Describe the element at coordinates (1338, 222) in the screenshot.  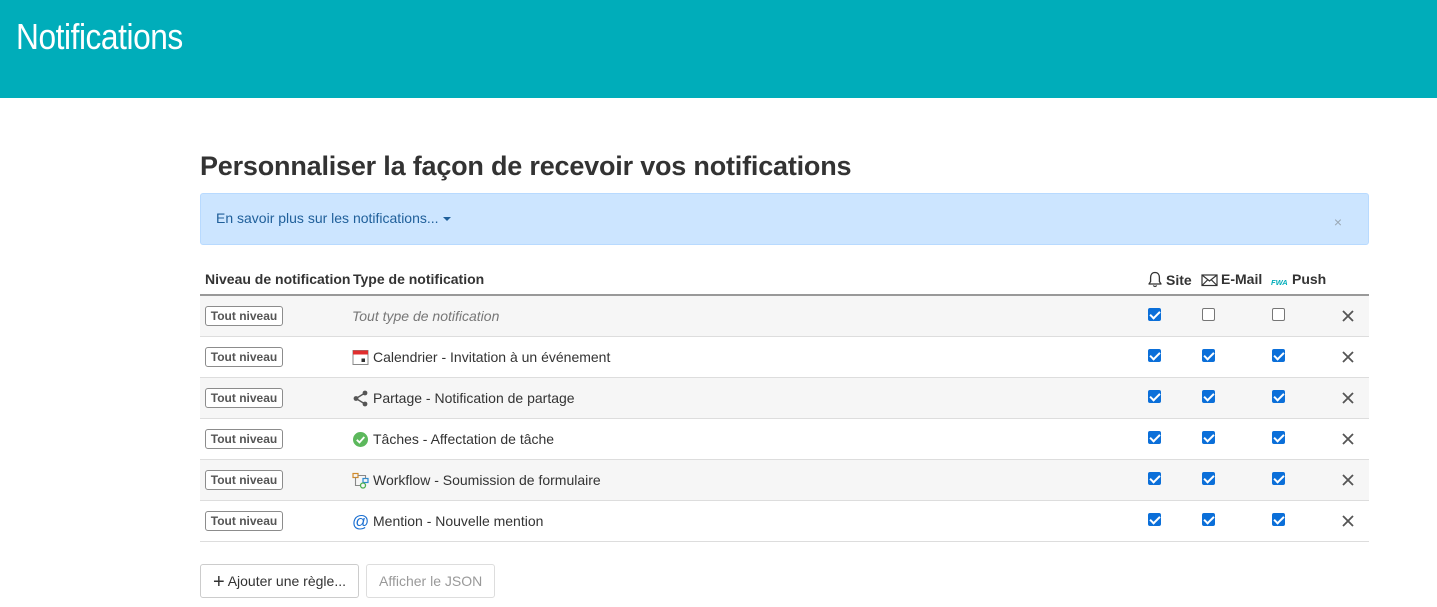
I see `alert-close-button: ×` at that location.